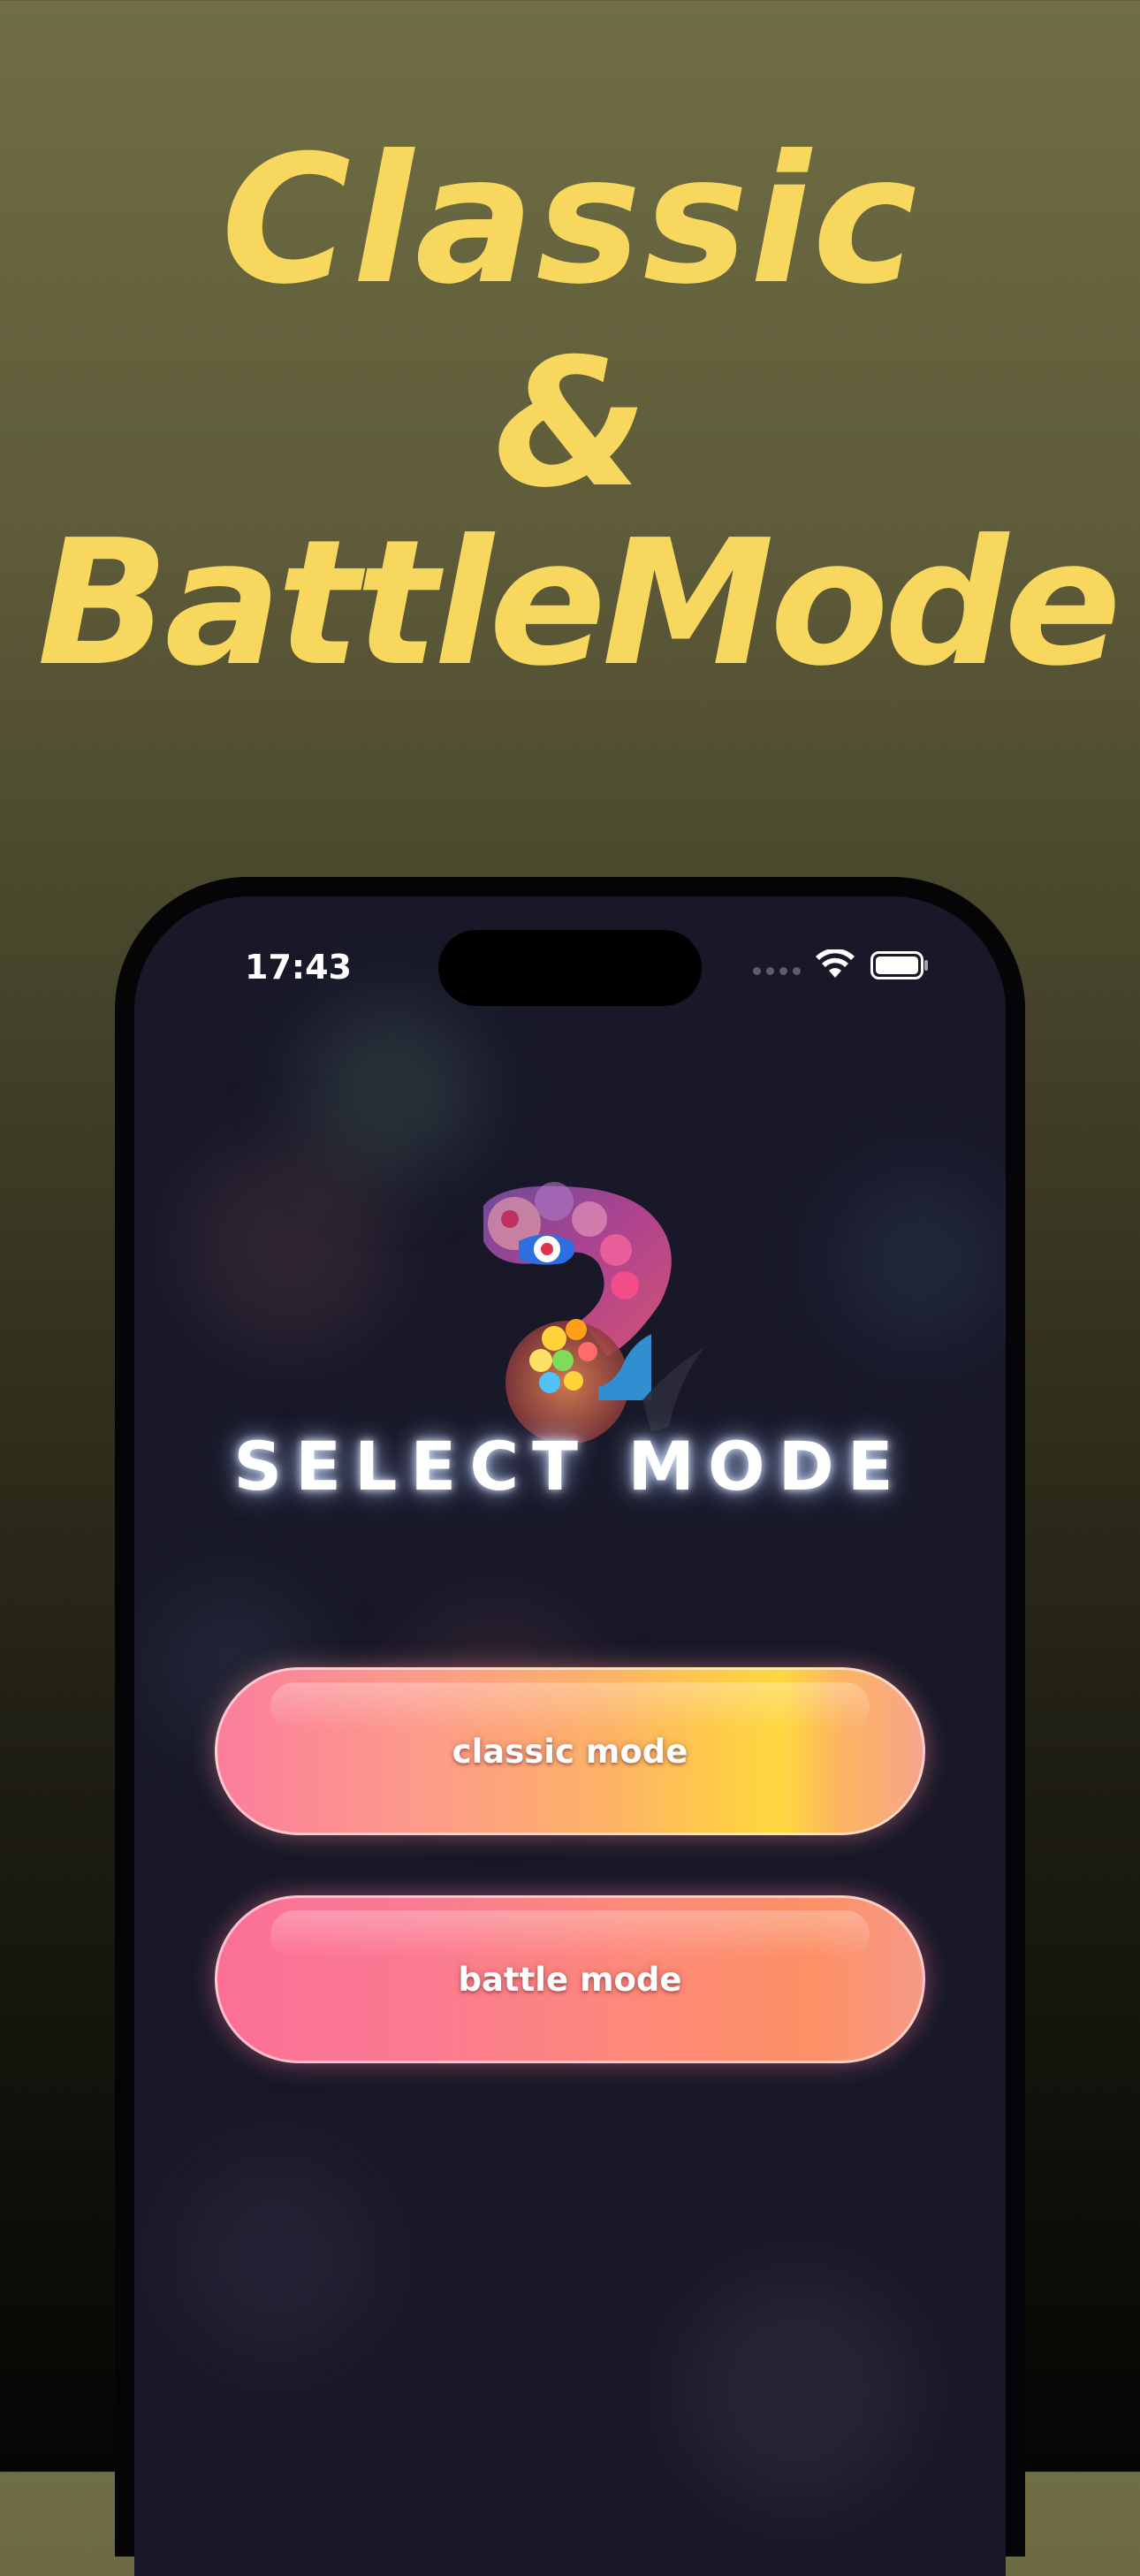 The image size is (1140, 2576). What do you see at coordinates (298, 967) in the screenshot?
I see `status-time: 17:43` at bounding box center [298, 967].